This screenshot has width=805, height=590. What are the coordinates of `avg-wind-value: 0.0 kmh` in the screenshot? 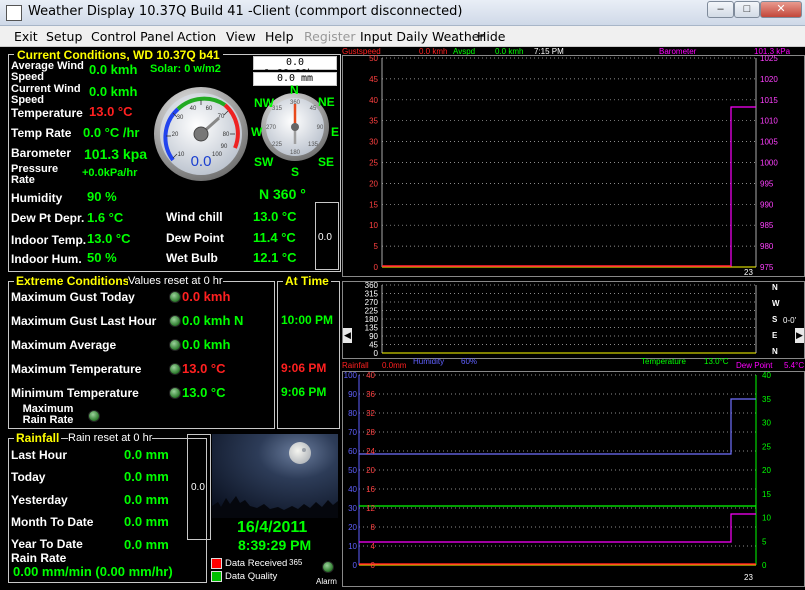 It's located at (113, 69).